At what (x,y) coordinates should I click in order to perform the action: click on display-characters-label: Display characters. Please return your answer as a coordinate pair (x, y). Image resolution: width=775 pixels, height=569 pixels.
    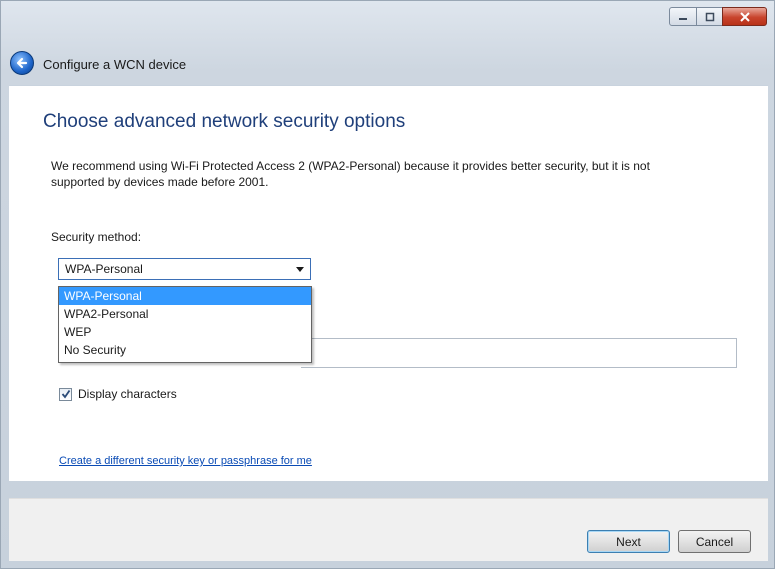
    Looking at the image, I should click on (127, 394).